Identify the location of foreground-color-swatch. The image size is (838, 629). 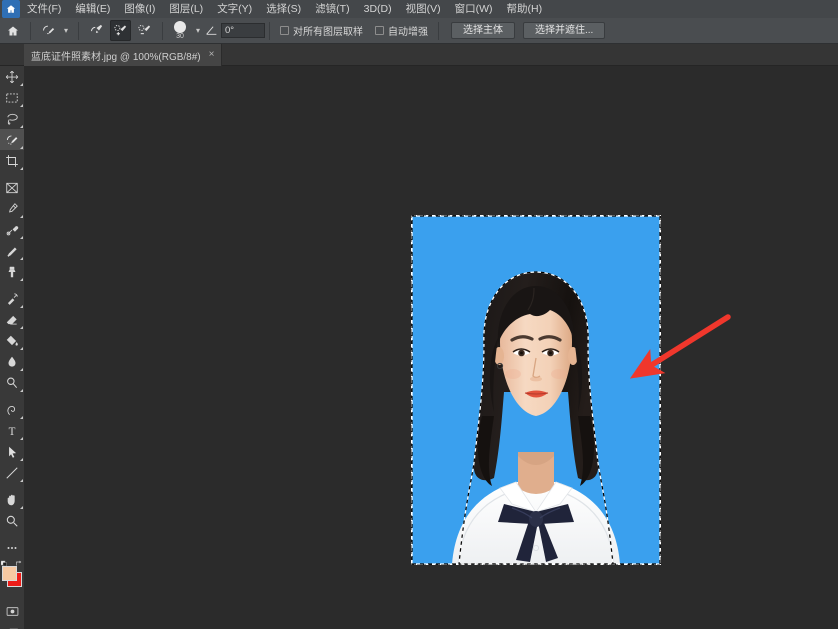
(9, 573).